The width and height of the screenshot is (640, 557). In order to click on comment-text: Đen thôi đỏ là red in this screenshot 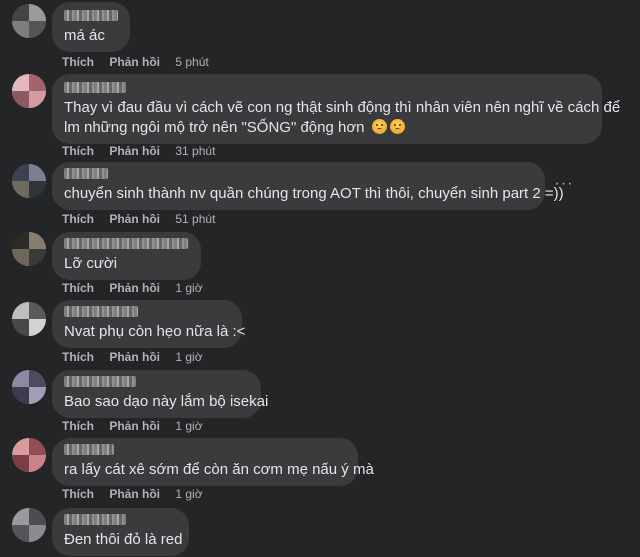, I will do `click(123, 539)`.